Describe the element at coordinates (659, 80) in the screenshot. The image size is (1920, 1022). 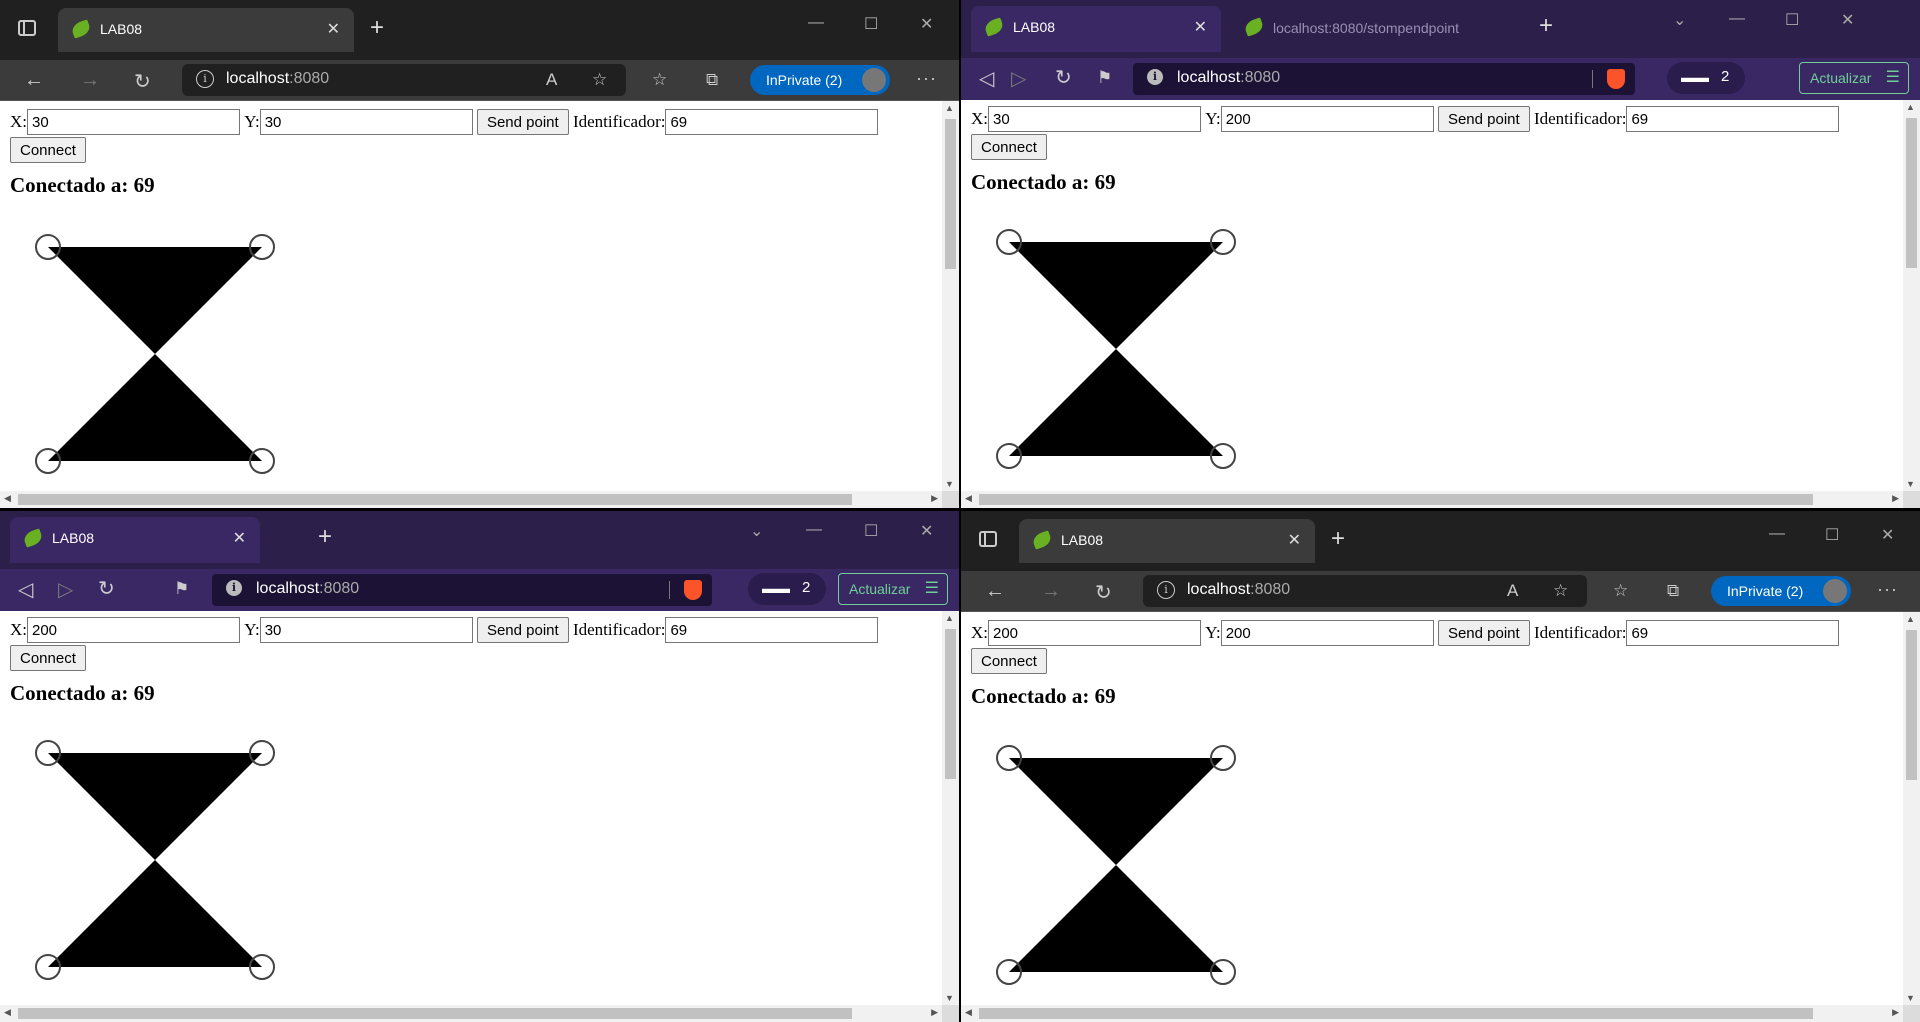
I see `favorites-icon: ☆` at that location.